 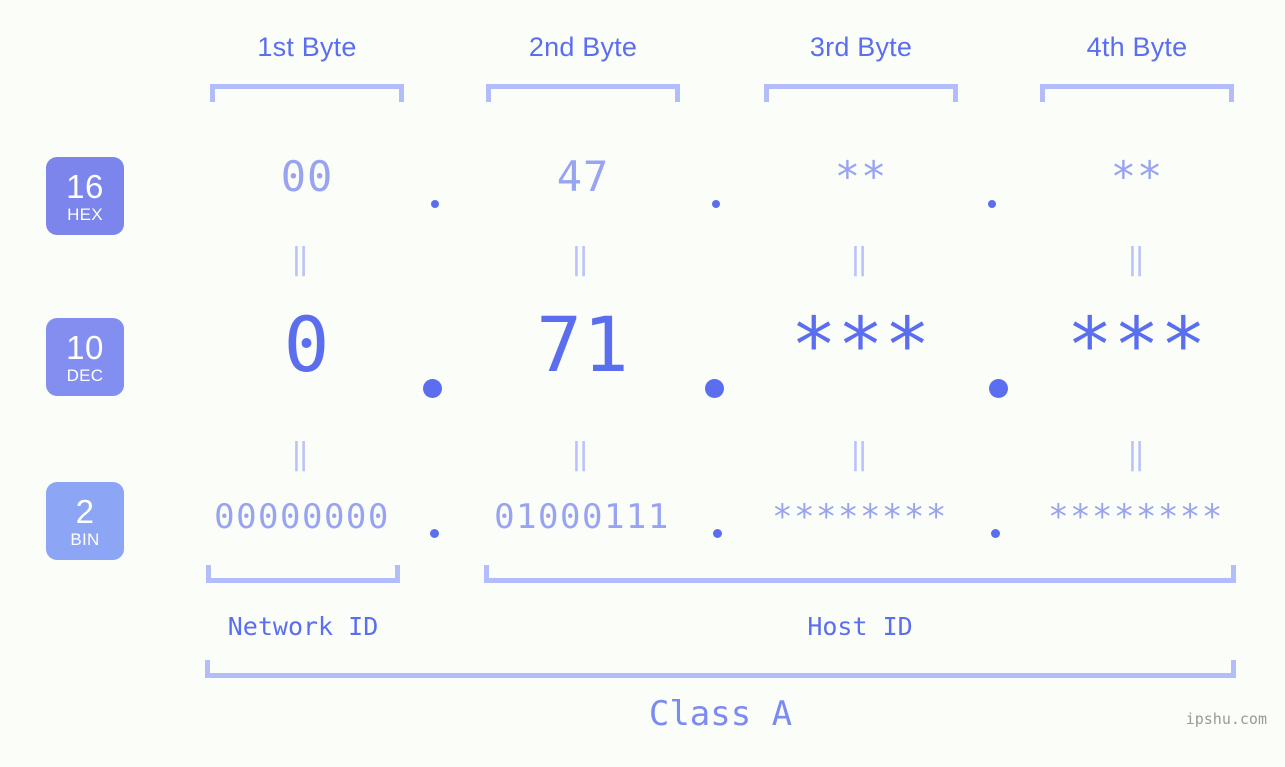 What do you see at coordinates (300, 454) in the screenshot?
I see `equality-marker-2-1: ‖` at bounding box center [300, 454].